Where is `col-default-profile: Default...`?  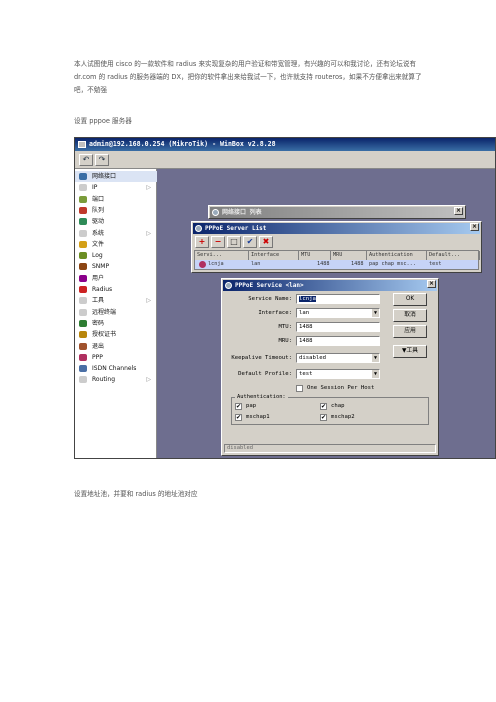
col-default-profile: Default... is located at coordinates (453, 255).